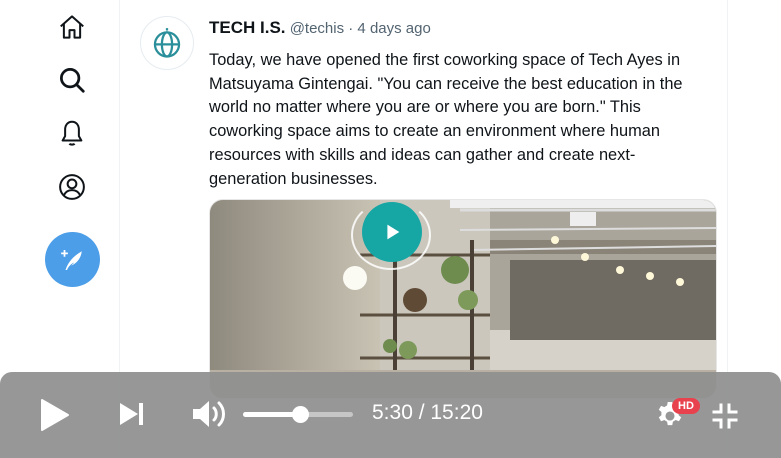  What do you see at coordinates (686, 406) in the screenshot?
I see `hd-badge: HD` at bounding box center [686, 406].